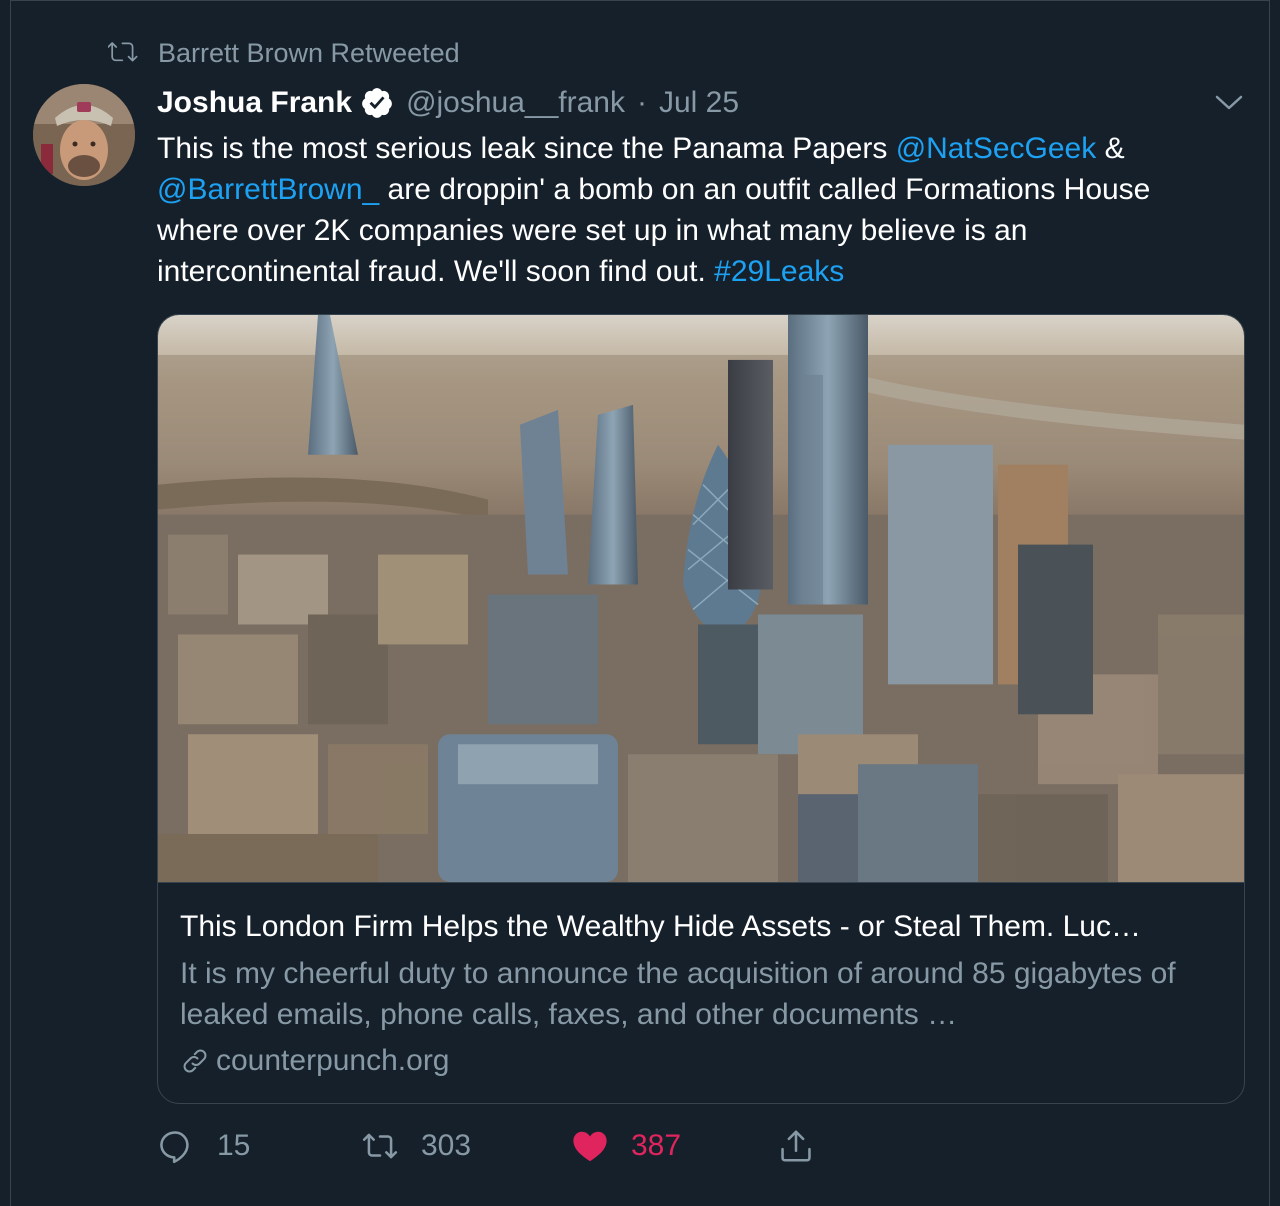  I want to click on tweet-header: Joshua Frank @joshua__frank · Jul 25, so click(448, 103).